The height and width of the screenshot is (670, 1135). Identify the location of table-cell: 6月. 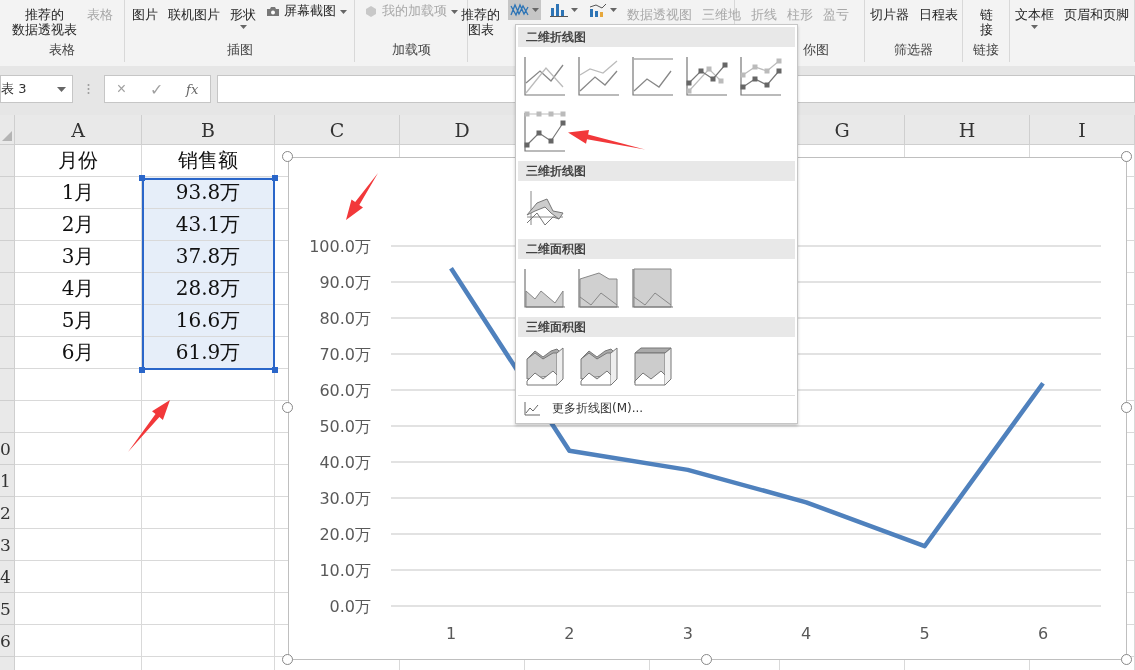
(78, 353).